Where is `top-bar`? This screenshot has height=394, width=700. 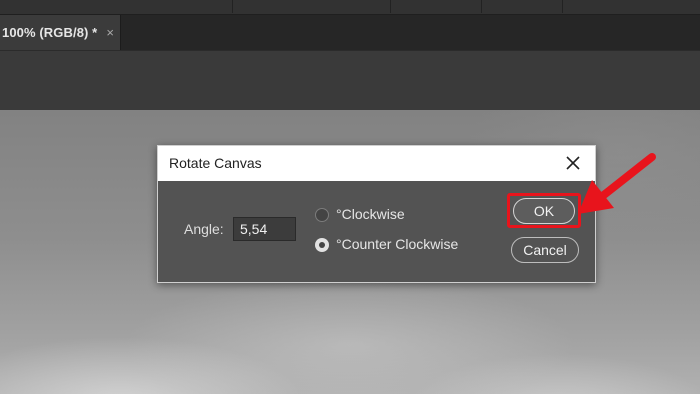 top-bar is located at coordinates (350, 7).